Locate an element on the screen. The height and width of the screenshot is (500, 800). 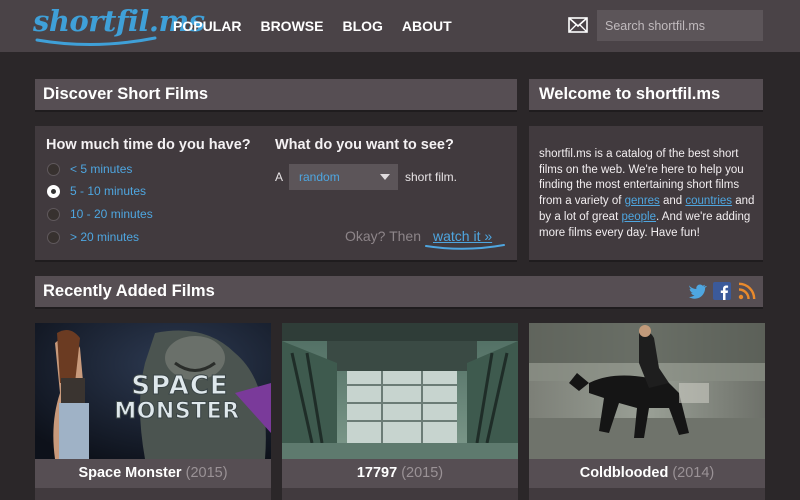
time-question: How much time do you have? is located at coordinates (148, 145).